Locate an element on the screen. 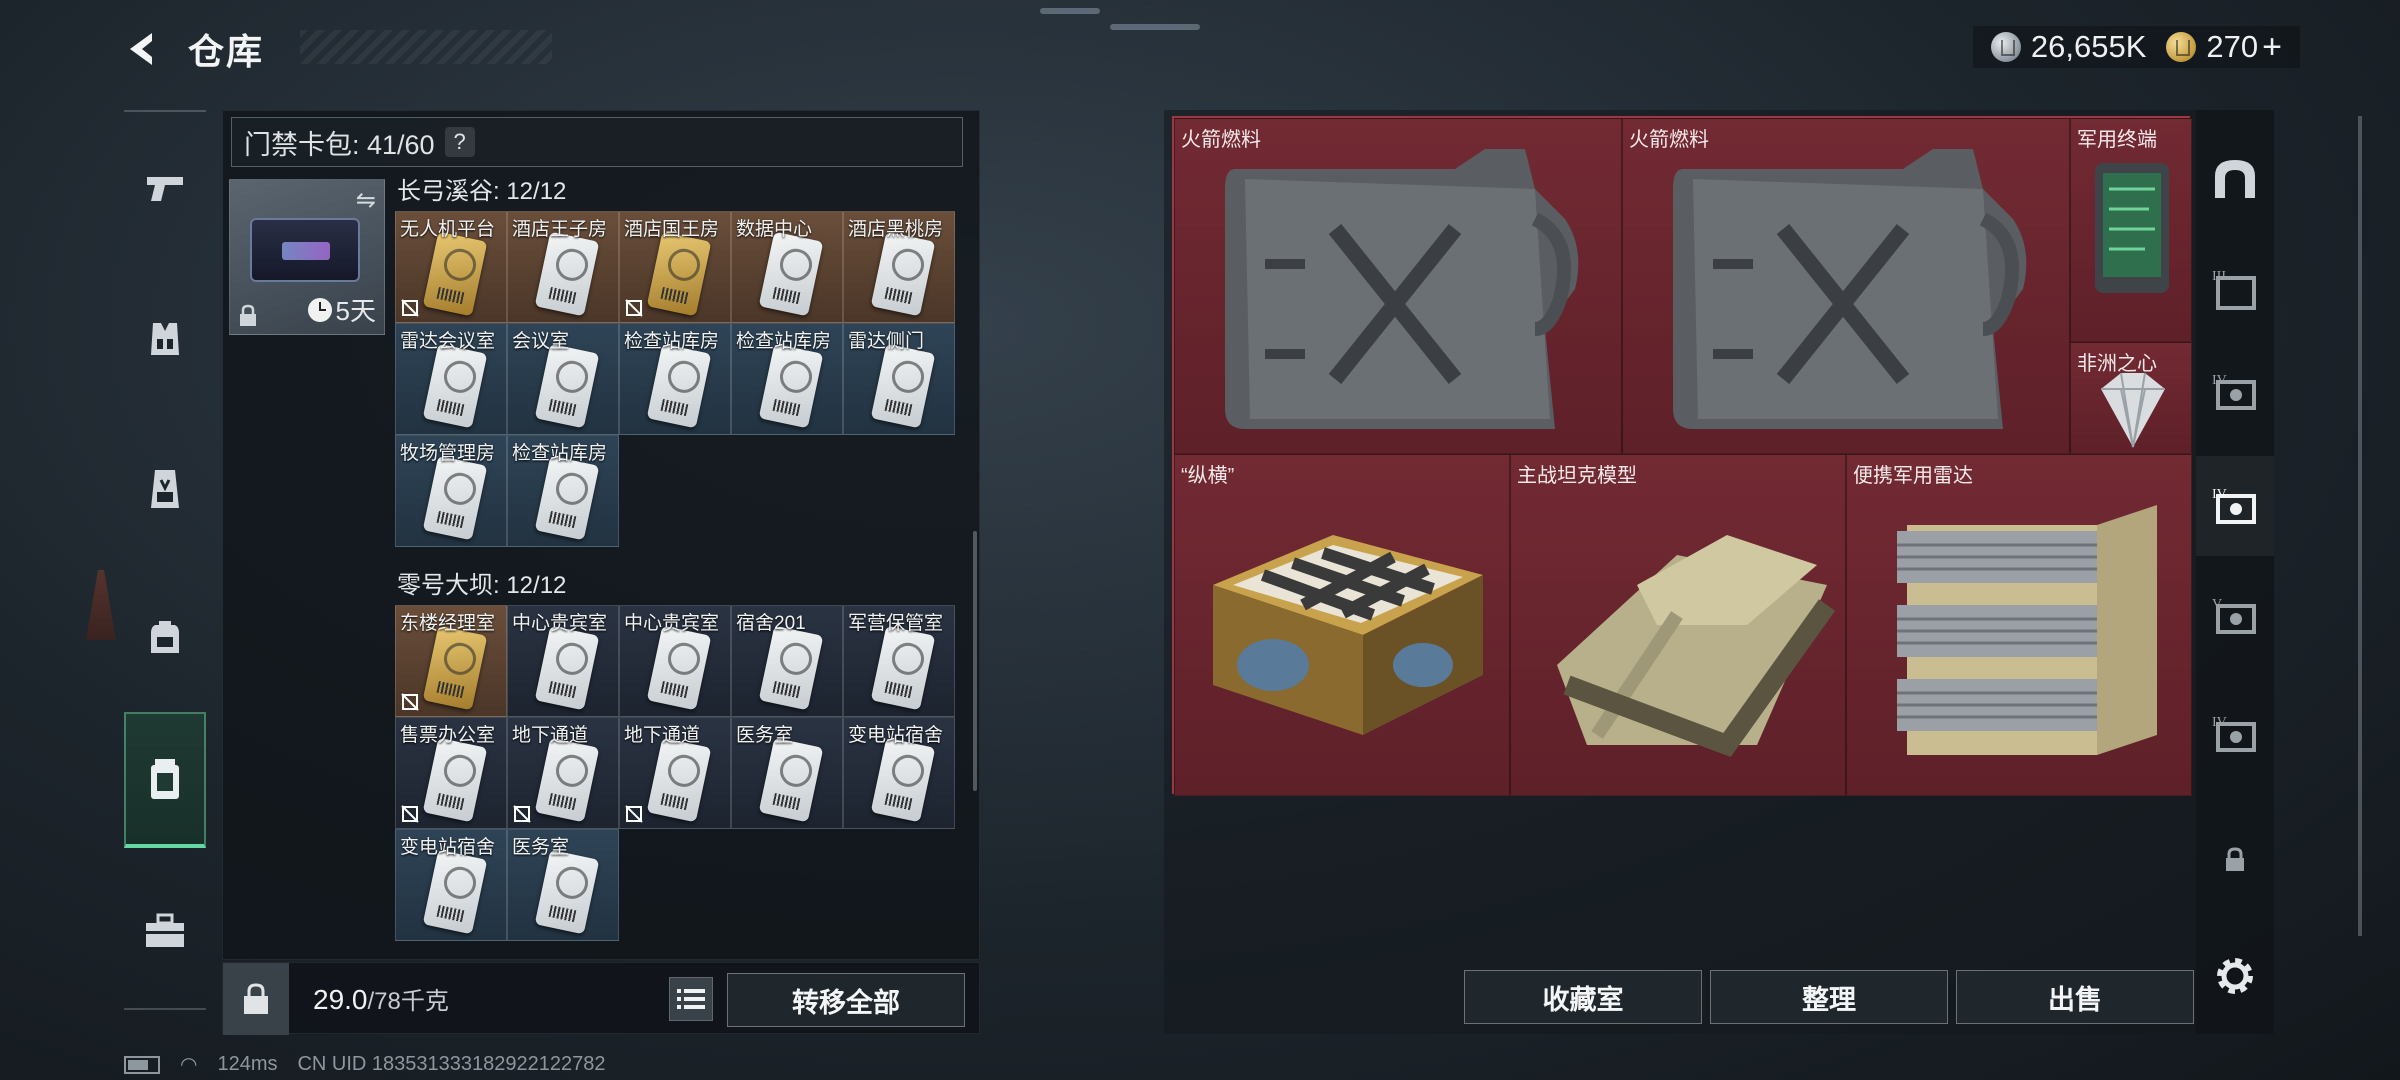 Image resolution: width=2400 pixels, height=1080 pixels. keycard-item: 售票办公室 is located at coordinates (451, 773).